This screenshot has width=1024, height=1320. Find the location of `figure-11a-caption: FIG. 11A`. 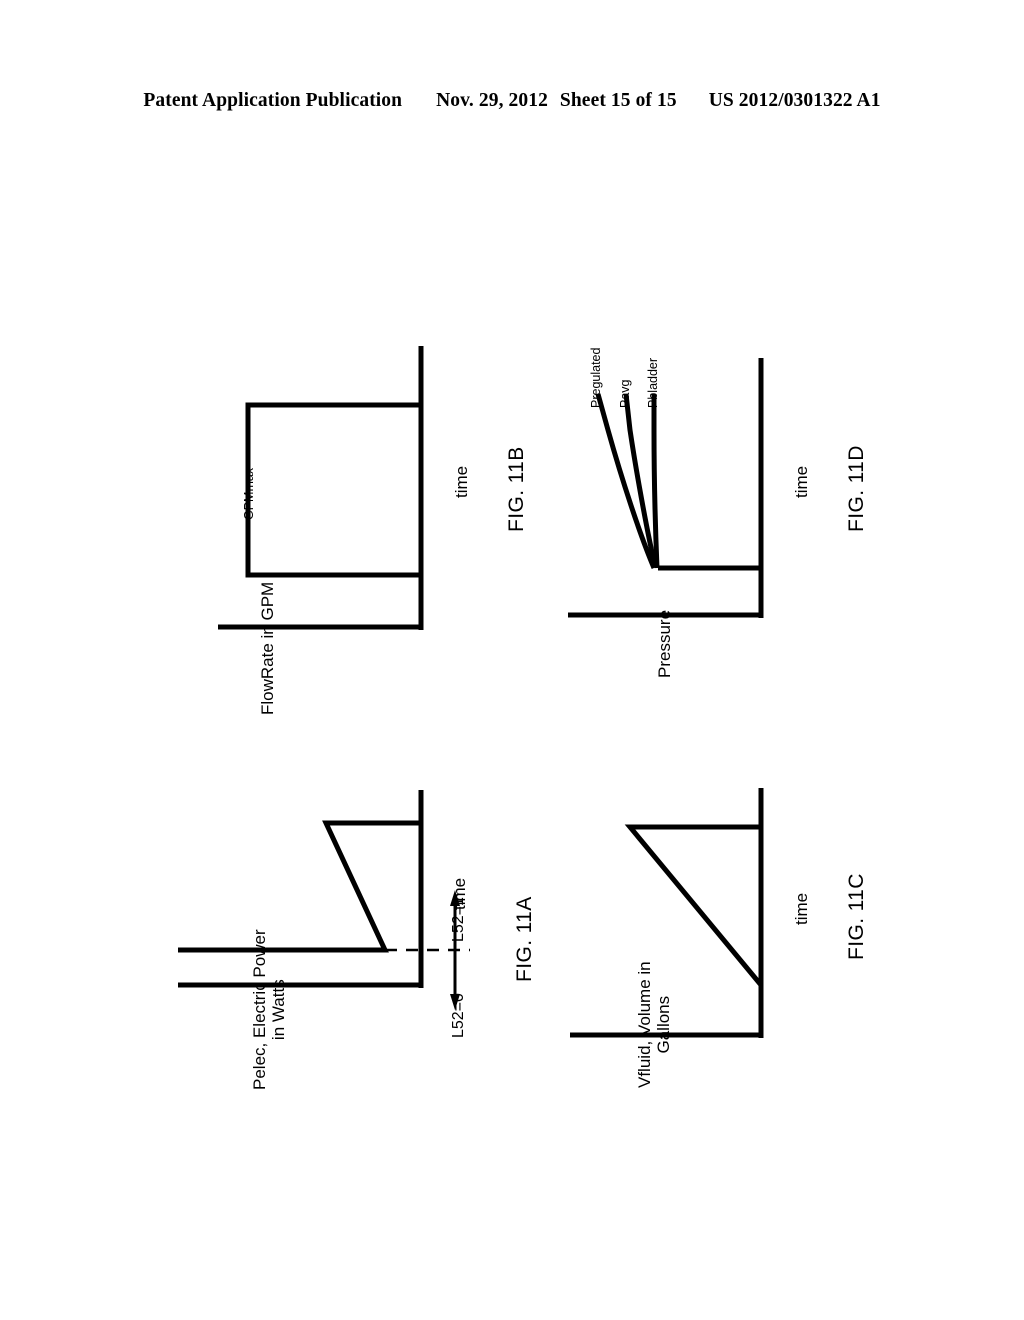

figure-11a-caption: FIG. 11A is located at coordinates (524, 939).